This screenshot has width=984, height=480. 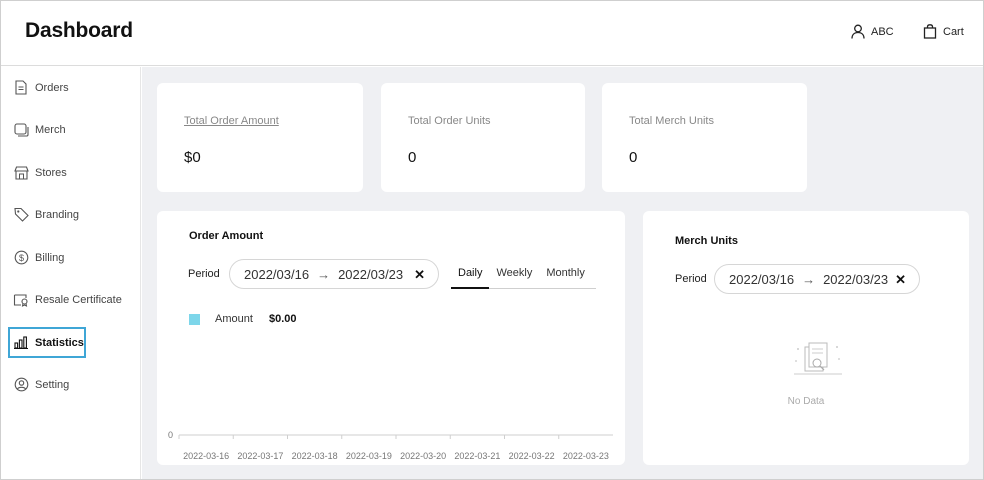 What do you see at coordinates (21, 343) in the screenshot?
I see `bar-chart-icon` at bounding box center [21, 343].